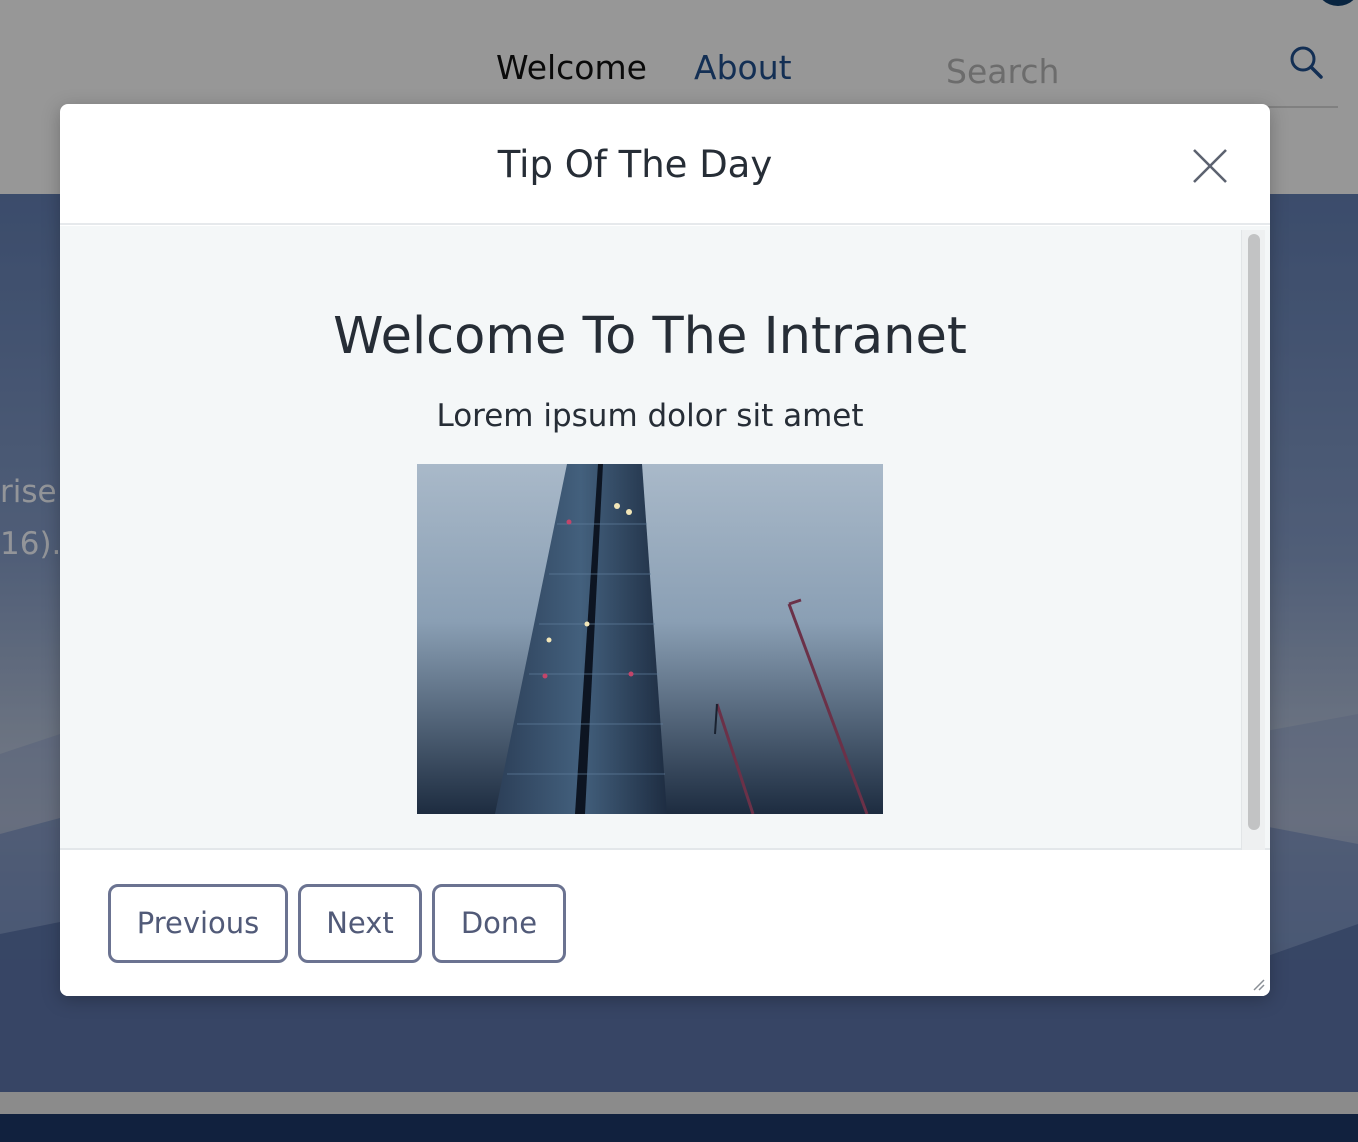 The width and height of the screenshot is (1358, 1142). Describe the element at coordinates (650, 416) in the screenshot. I see `tip-subtitle: Lorem ipsum dolor sit amet` at that location.